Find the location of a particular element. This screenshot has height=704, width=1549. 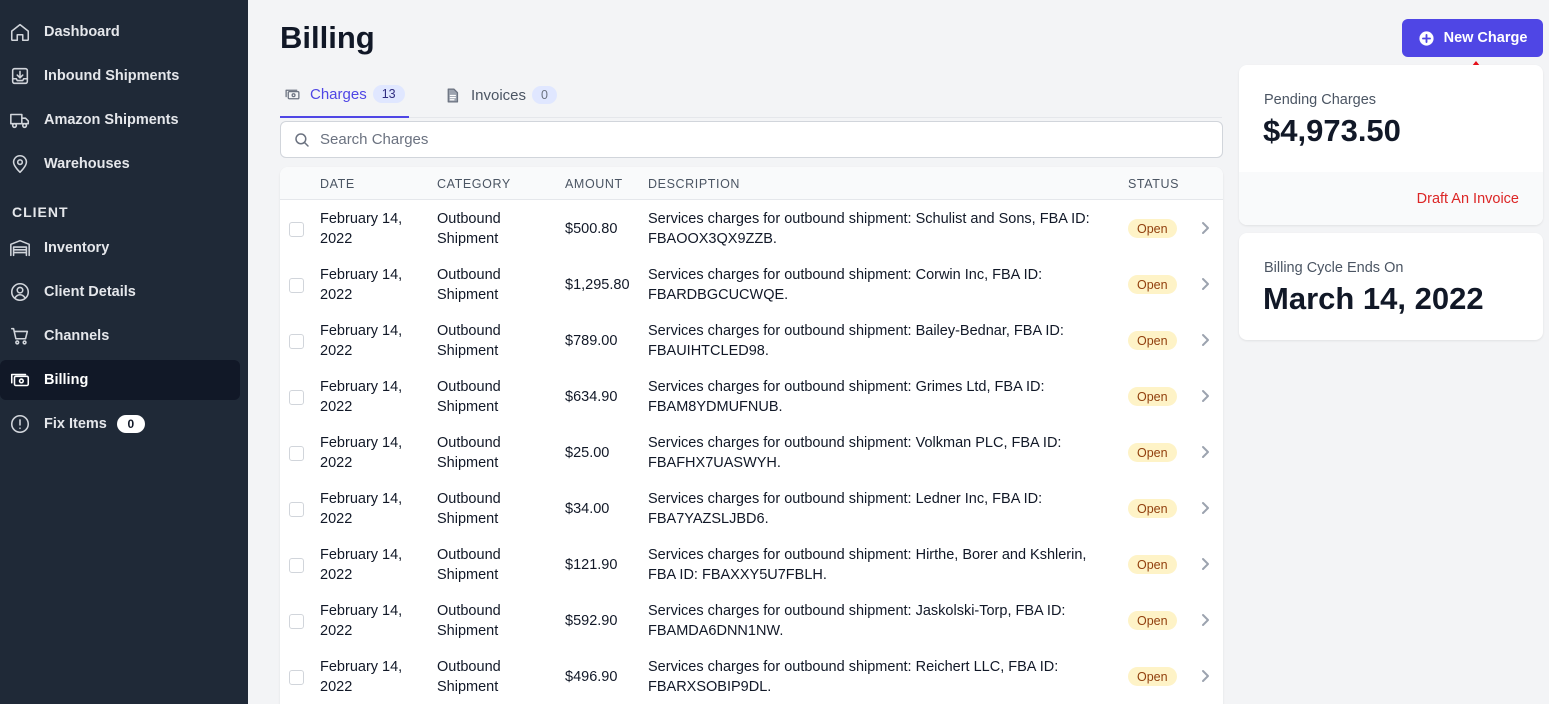

truck-icon is located at coordinates (20, 120).